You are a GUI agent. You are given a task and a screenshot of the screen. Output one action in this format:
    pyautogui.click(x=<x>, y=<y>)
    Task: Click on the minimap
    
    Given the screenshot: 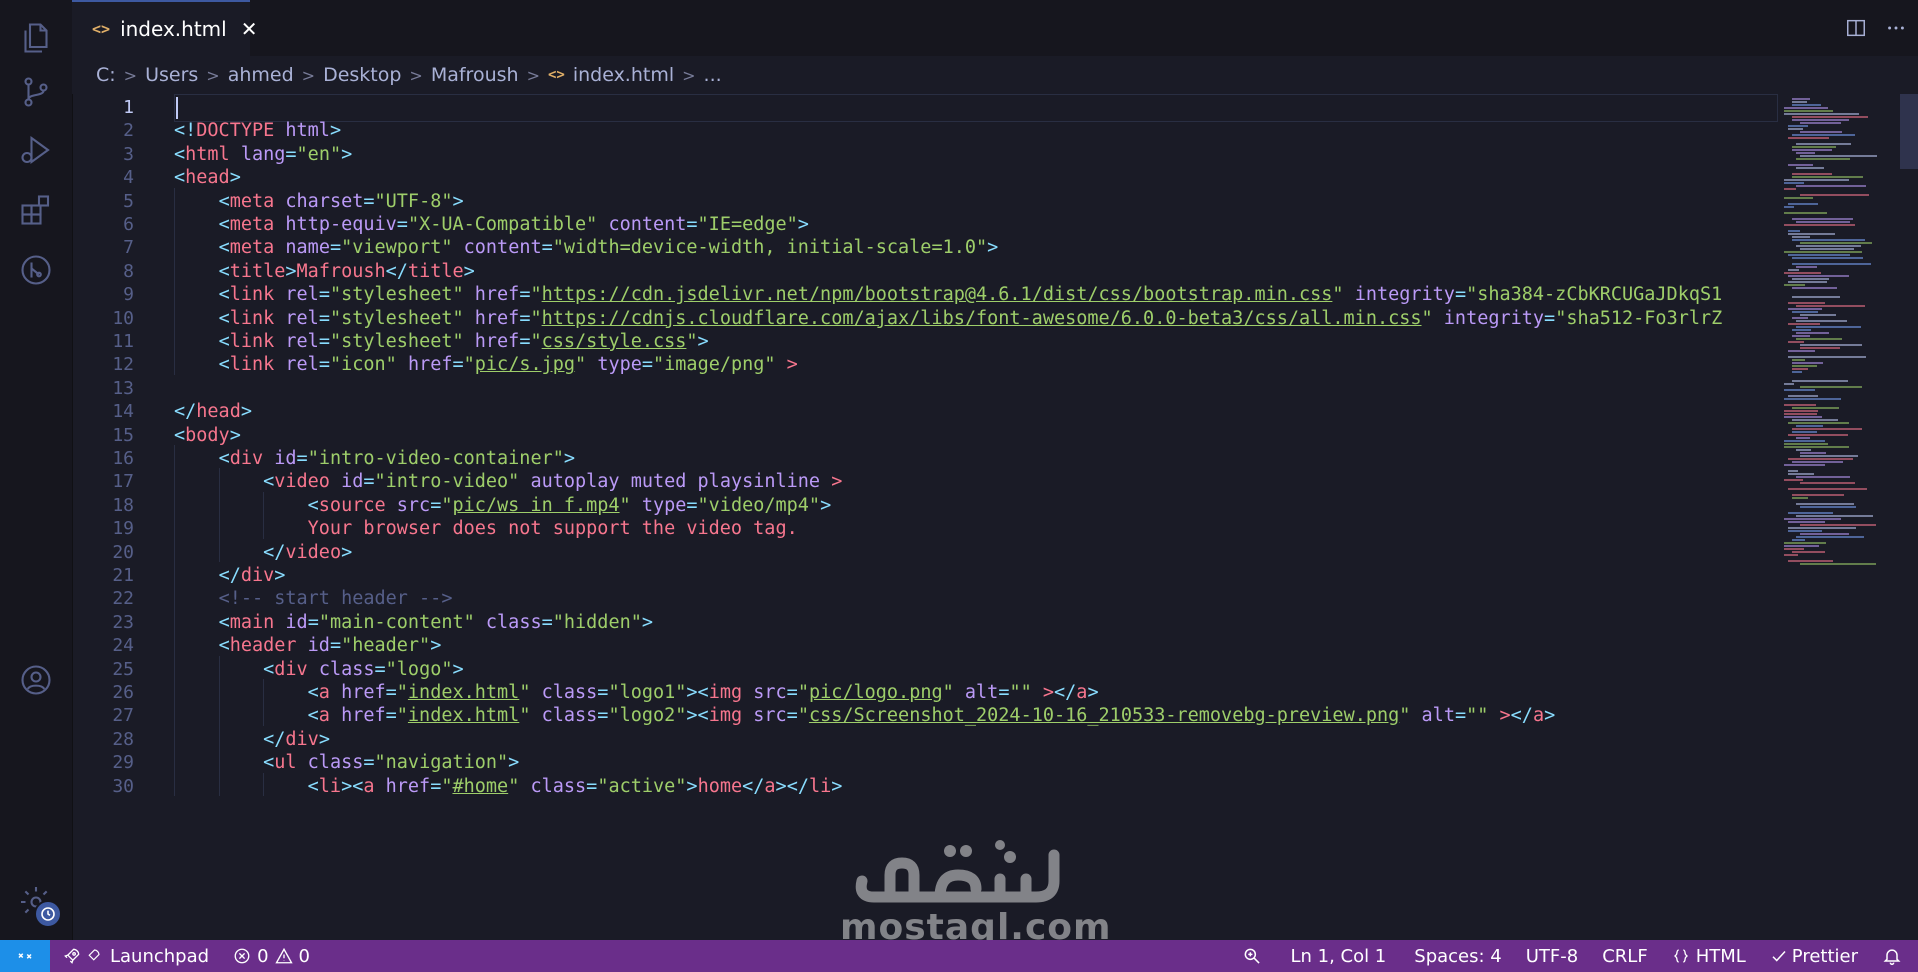 What is the action you would take?
    pyautogui.click(x=1848, y=517)
    